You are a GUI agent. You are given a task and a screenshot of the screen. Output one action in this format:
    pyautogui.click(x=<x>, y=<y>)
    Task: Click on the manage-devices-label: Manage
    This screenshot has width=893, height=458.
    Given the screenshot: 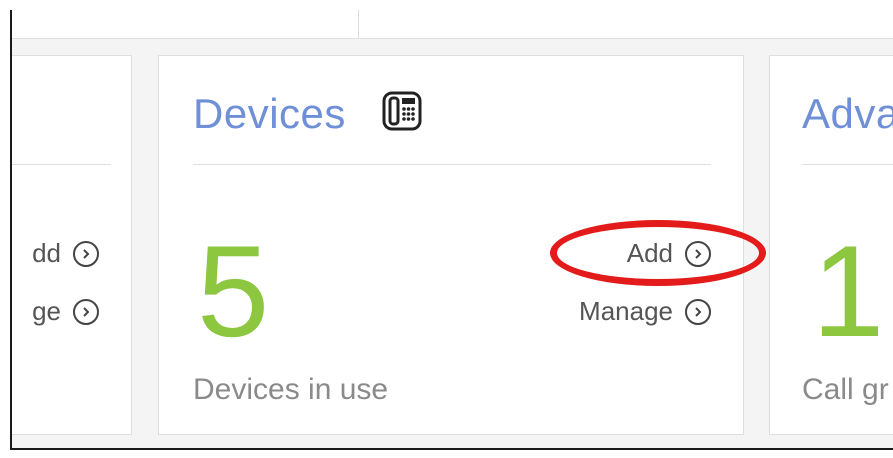 What is the action you would take?
    pyautogui.click(x=626, y=311)
    